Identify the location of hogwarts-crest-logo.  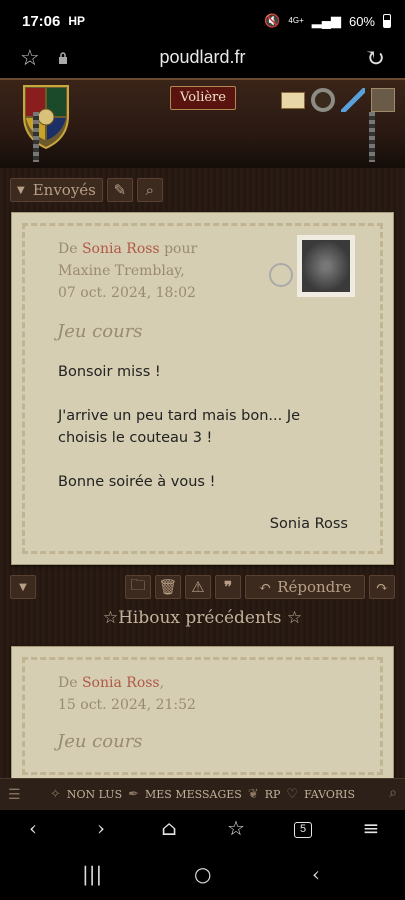
(46, 115).